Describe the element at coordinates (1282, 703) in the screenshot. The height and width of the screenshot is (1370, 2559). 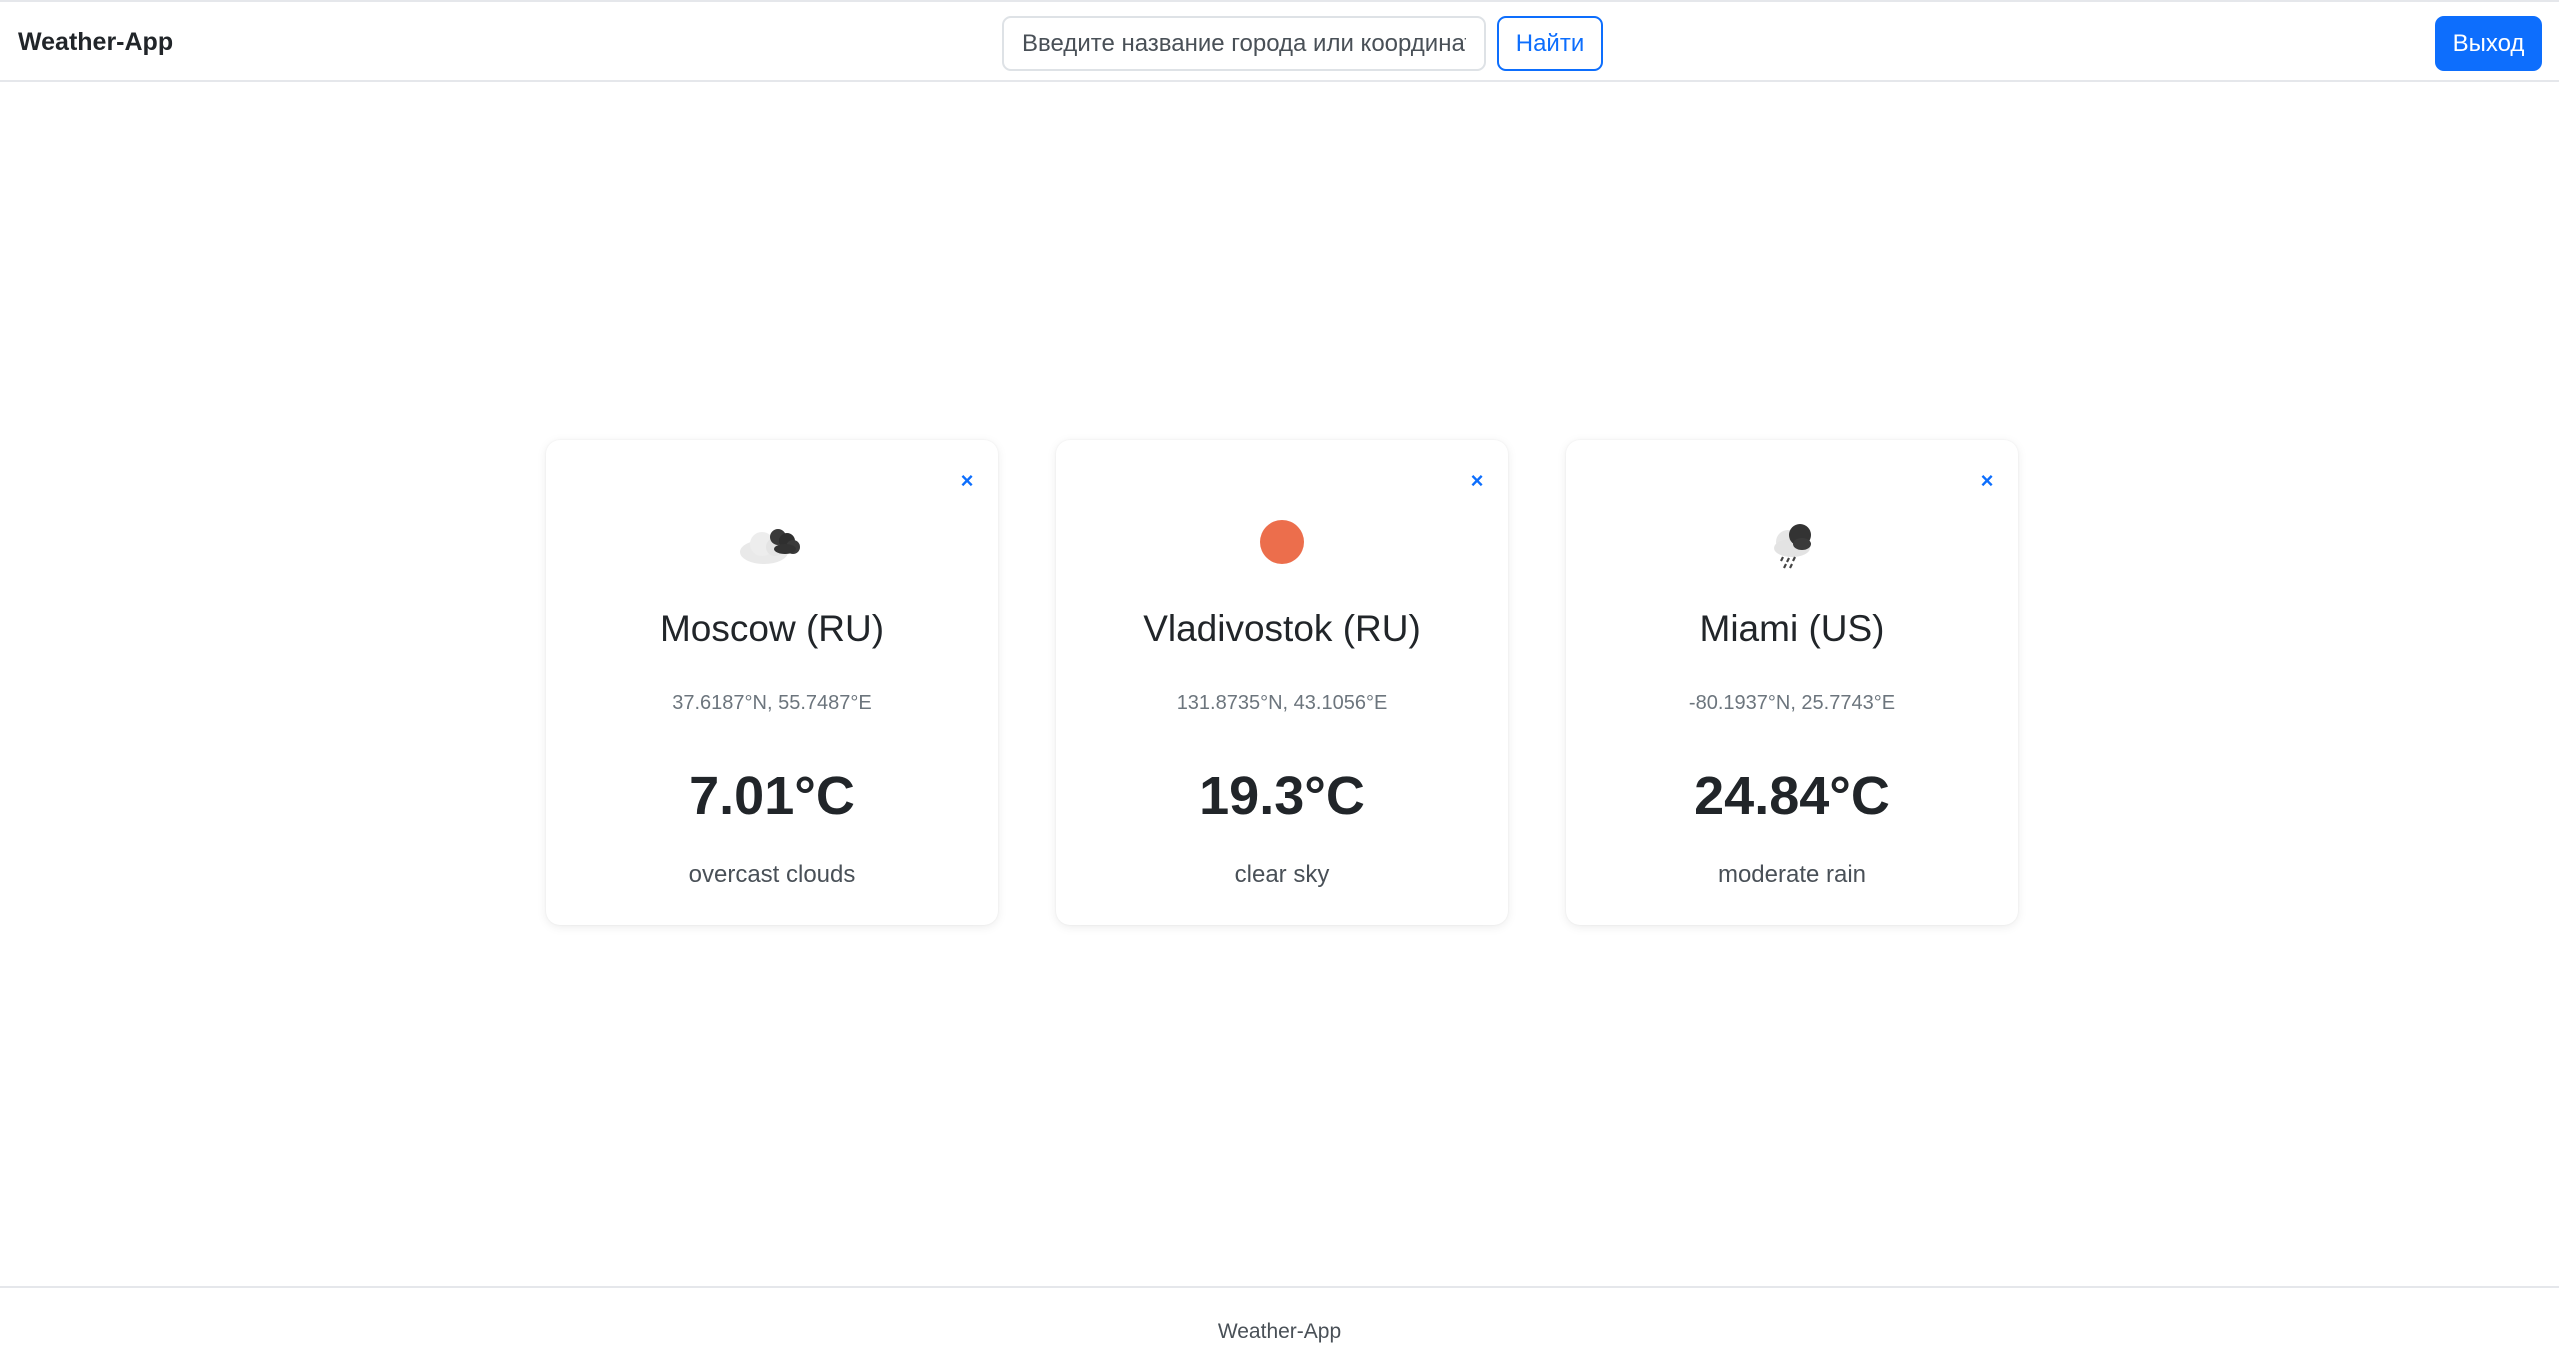
I see `city-coordinates: 131.8735°N, 43.1056°E` at that location.